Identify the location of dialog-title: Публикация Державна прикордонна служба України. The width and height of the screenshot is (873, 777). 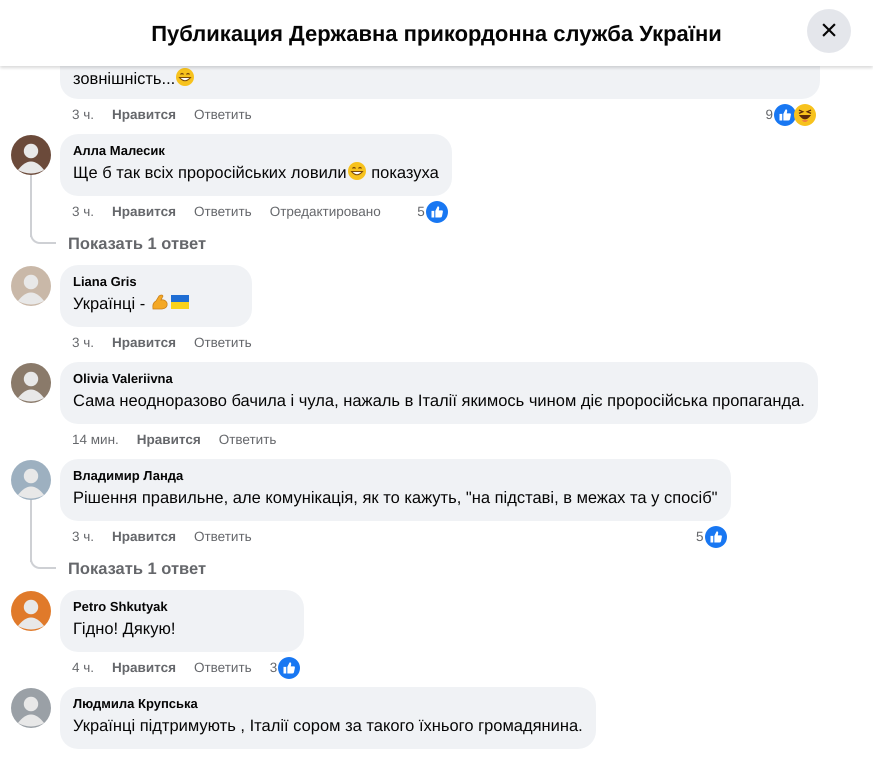
(436, 34).